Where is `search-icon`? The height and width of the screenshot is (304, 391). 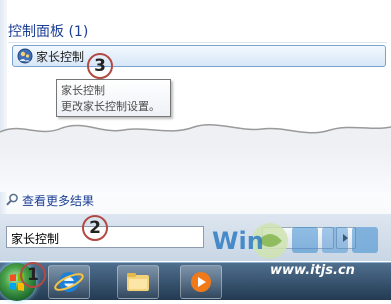 search-icon is located at coordinates (12, 199).